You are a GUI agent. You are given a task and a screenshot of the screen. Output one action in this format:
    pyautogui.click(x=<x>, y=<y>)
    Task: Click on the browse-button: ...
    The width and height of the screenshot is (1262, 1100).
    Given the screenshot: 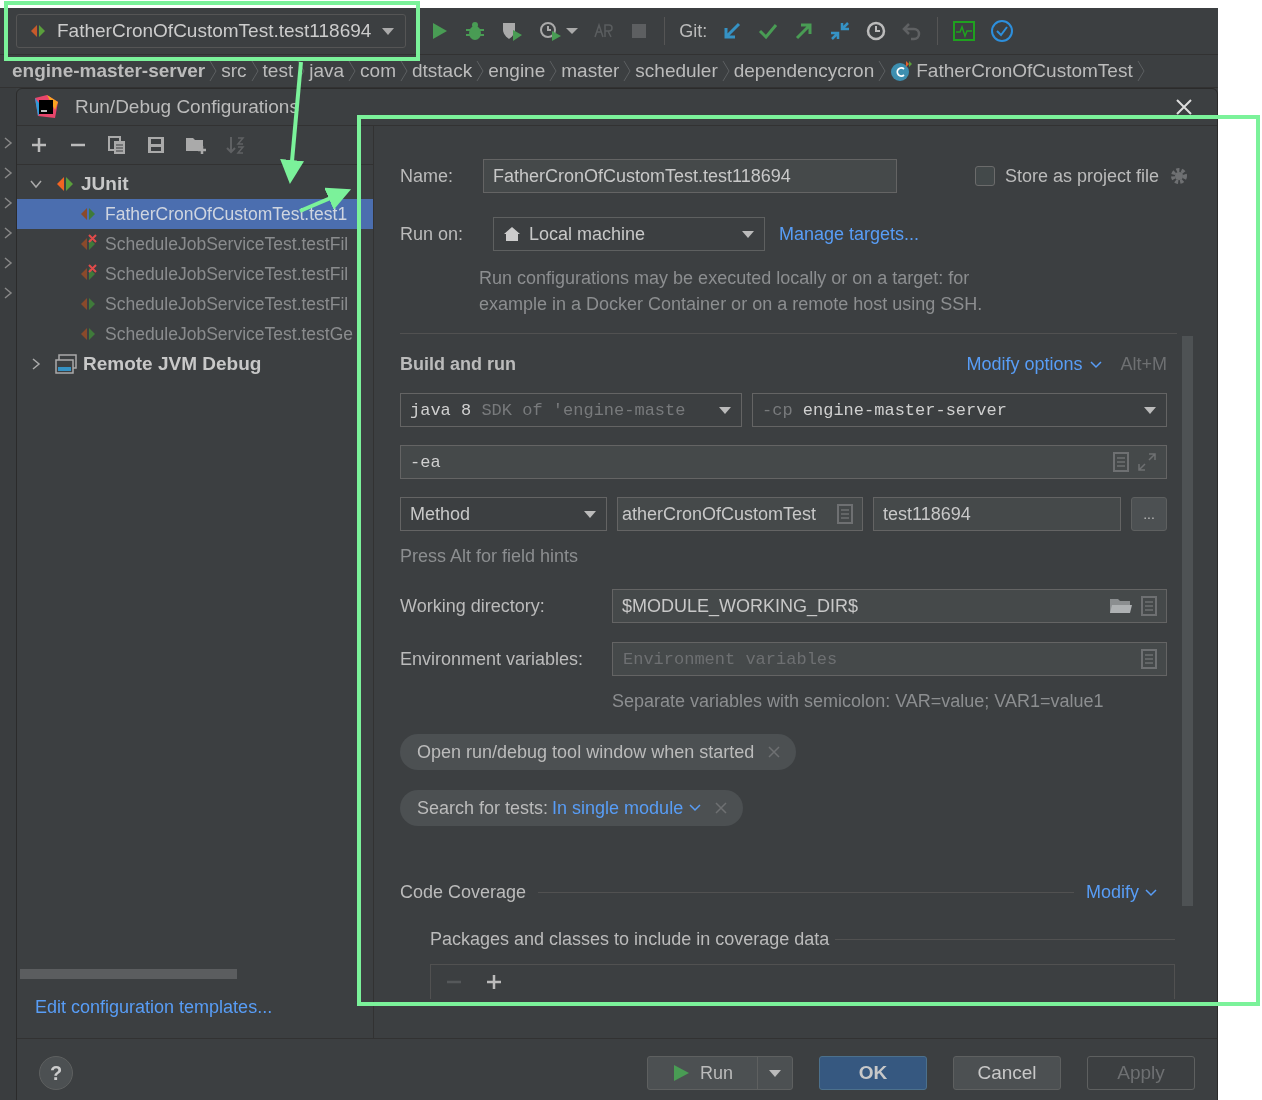 What is the action you would take?
    pyautogui.click(x=1149, y=514)
    